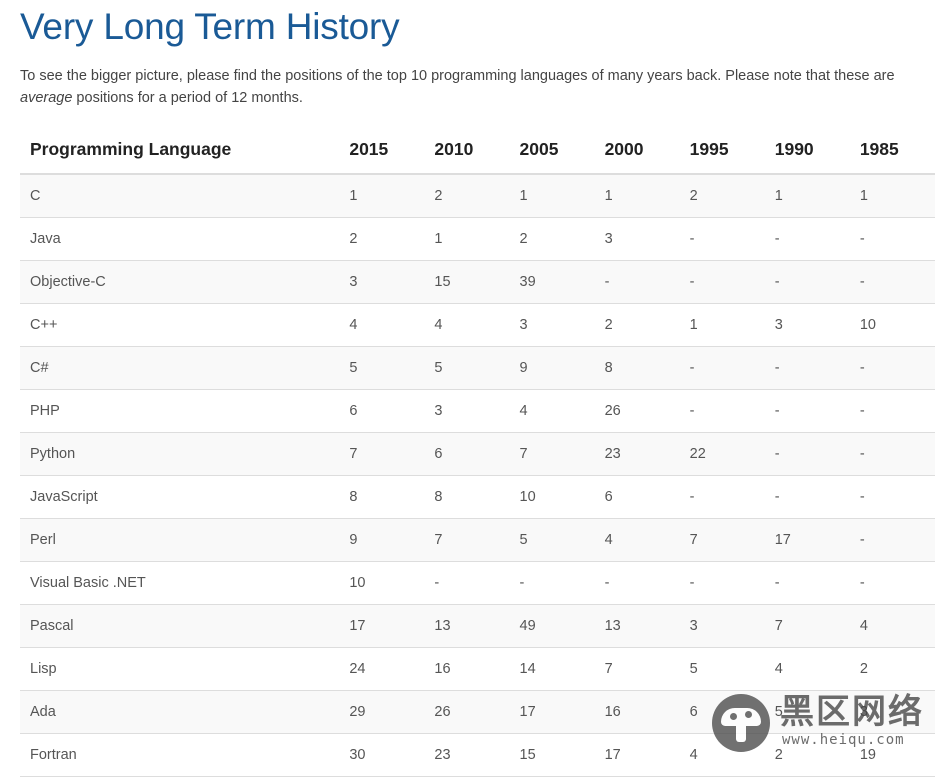 The image size is (945, 777). I want to click on rank-cell: 22, so click(722, 454).